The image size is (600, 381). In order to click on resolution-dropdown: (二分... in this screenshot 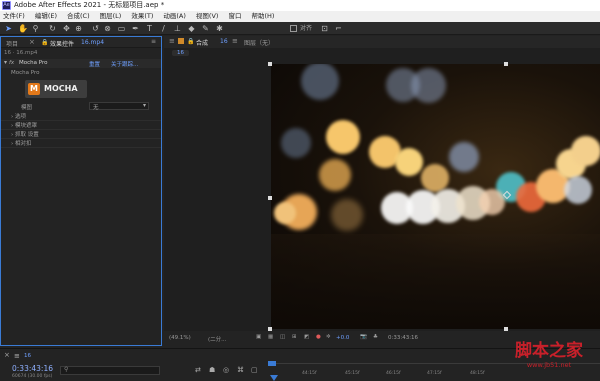, I will do `click(217, 339)`.